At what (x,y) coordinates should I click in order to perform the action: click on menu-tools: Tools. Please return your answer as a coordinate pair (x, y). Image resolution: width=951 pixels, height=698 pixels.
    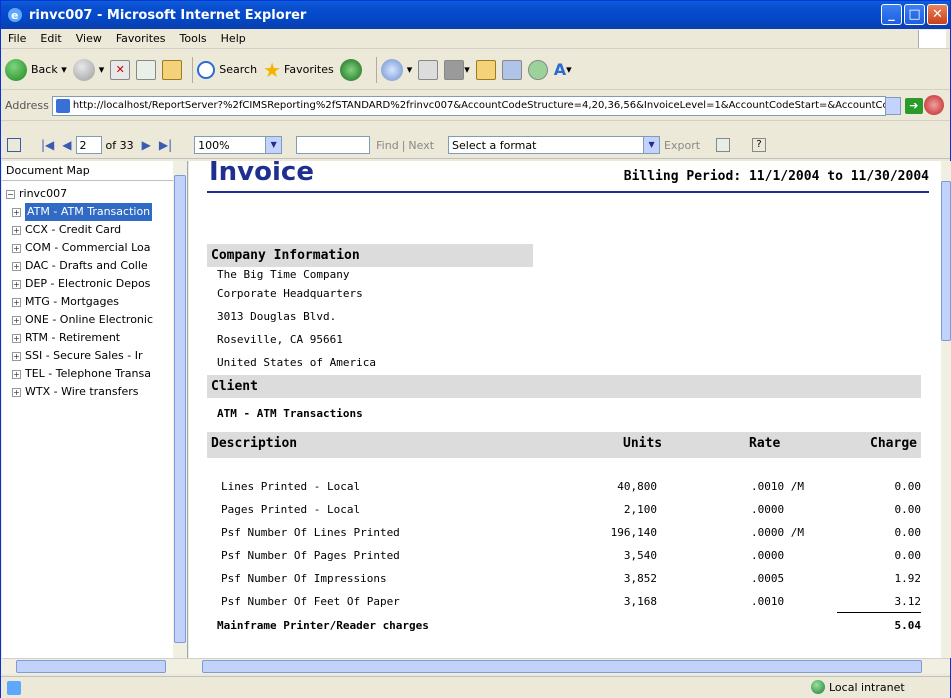
    Looking at the image, I should click on (193, 38).